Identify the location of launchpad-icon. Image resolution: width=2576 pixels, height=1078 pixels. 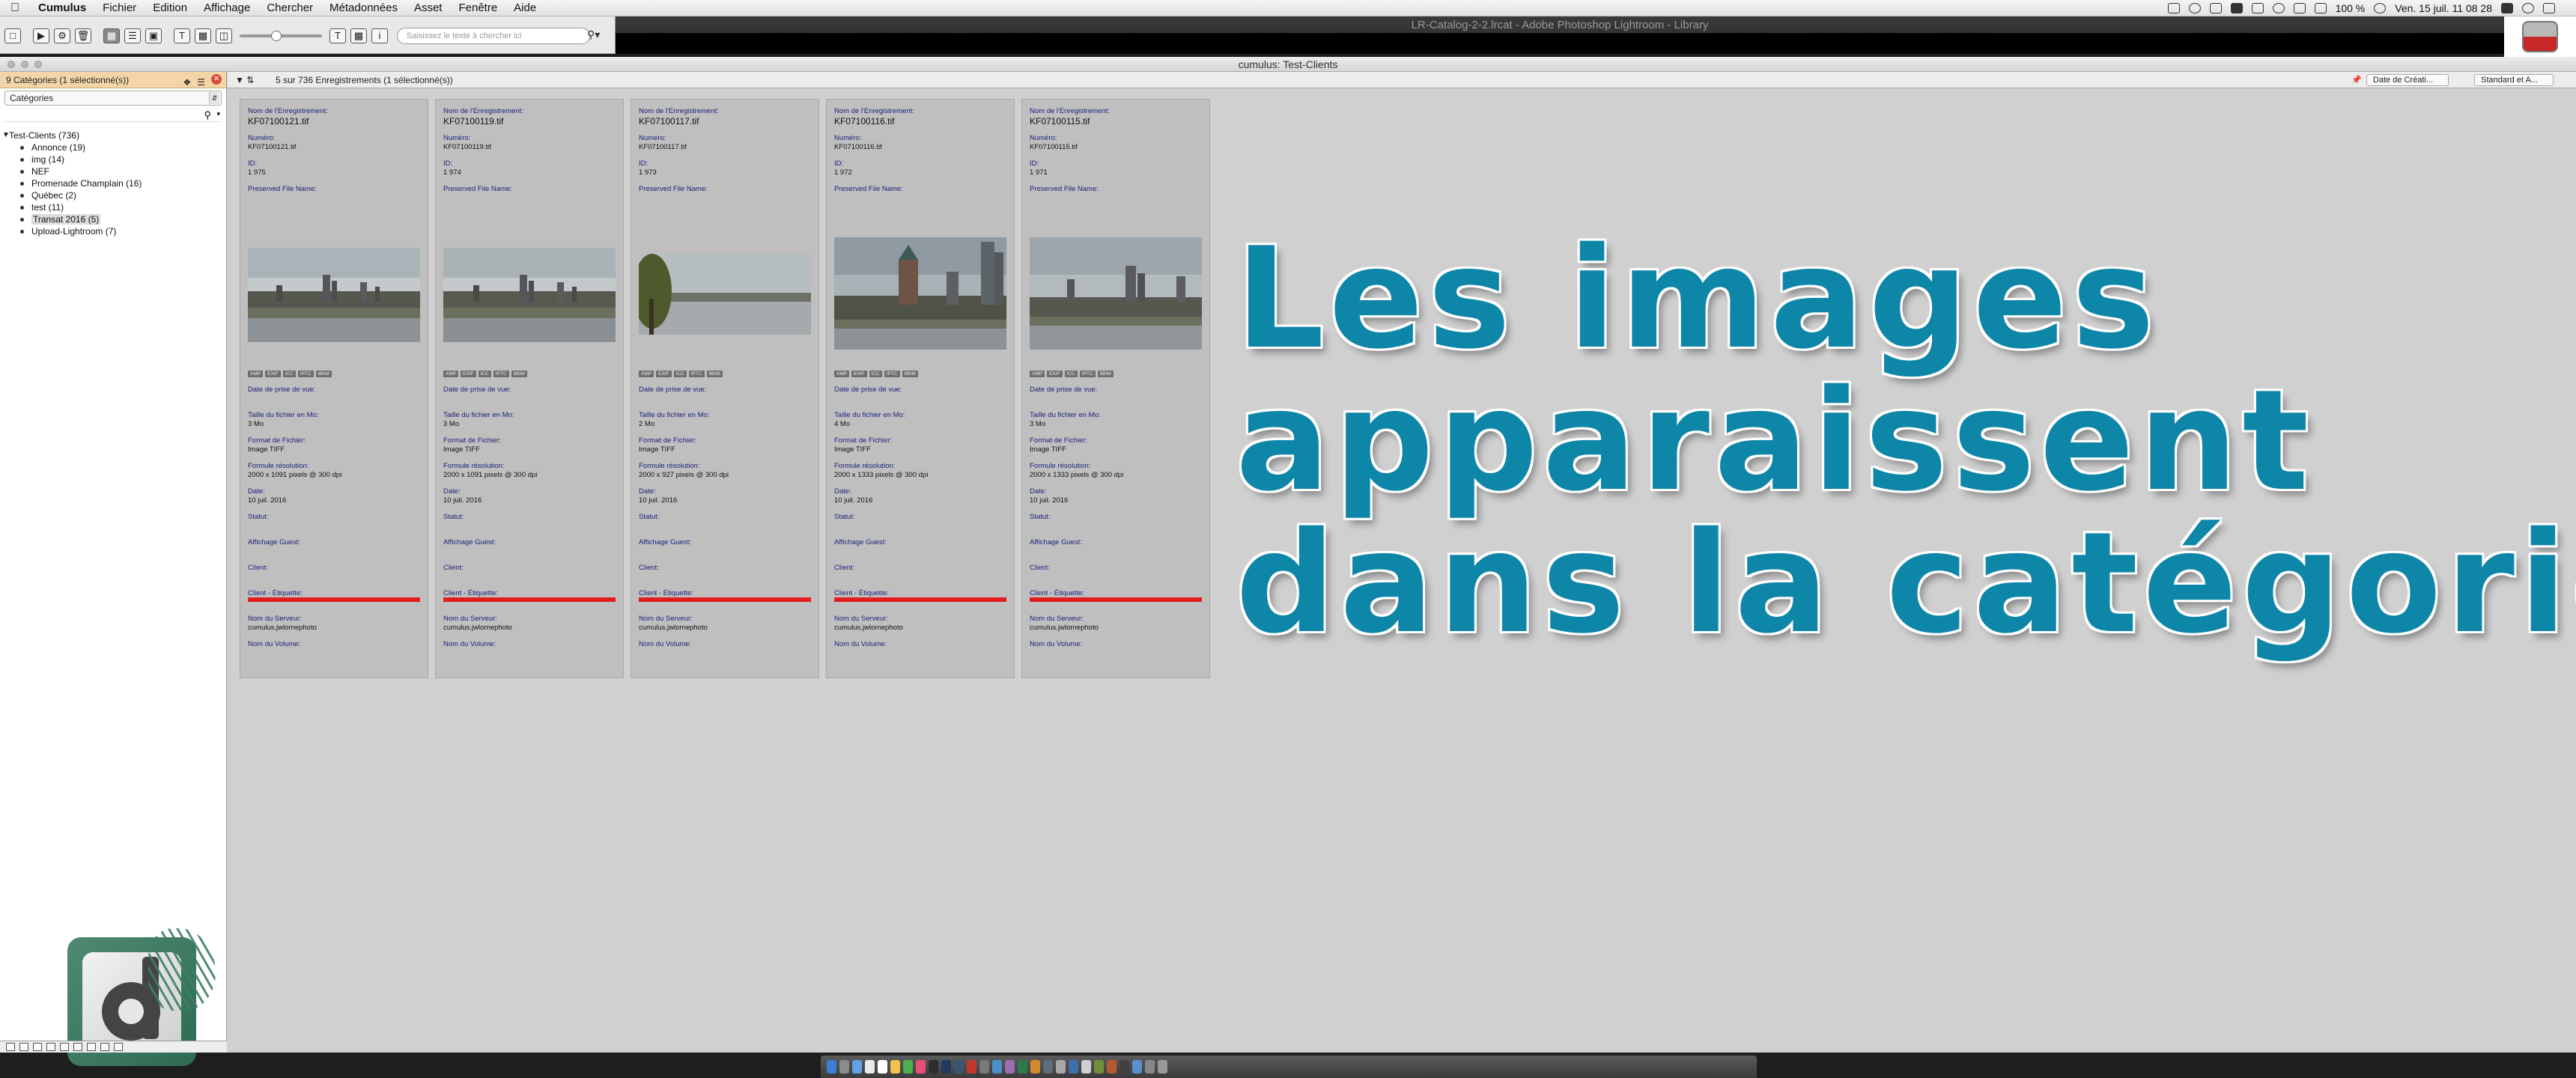
(844, 1067).